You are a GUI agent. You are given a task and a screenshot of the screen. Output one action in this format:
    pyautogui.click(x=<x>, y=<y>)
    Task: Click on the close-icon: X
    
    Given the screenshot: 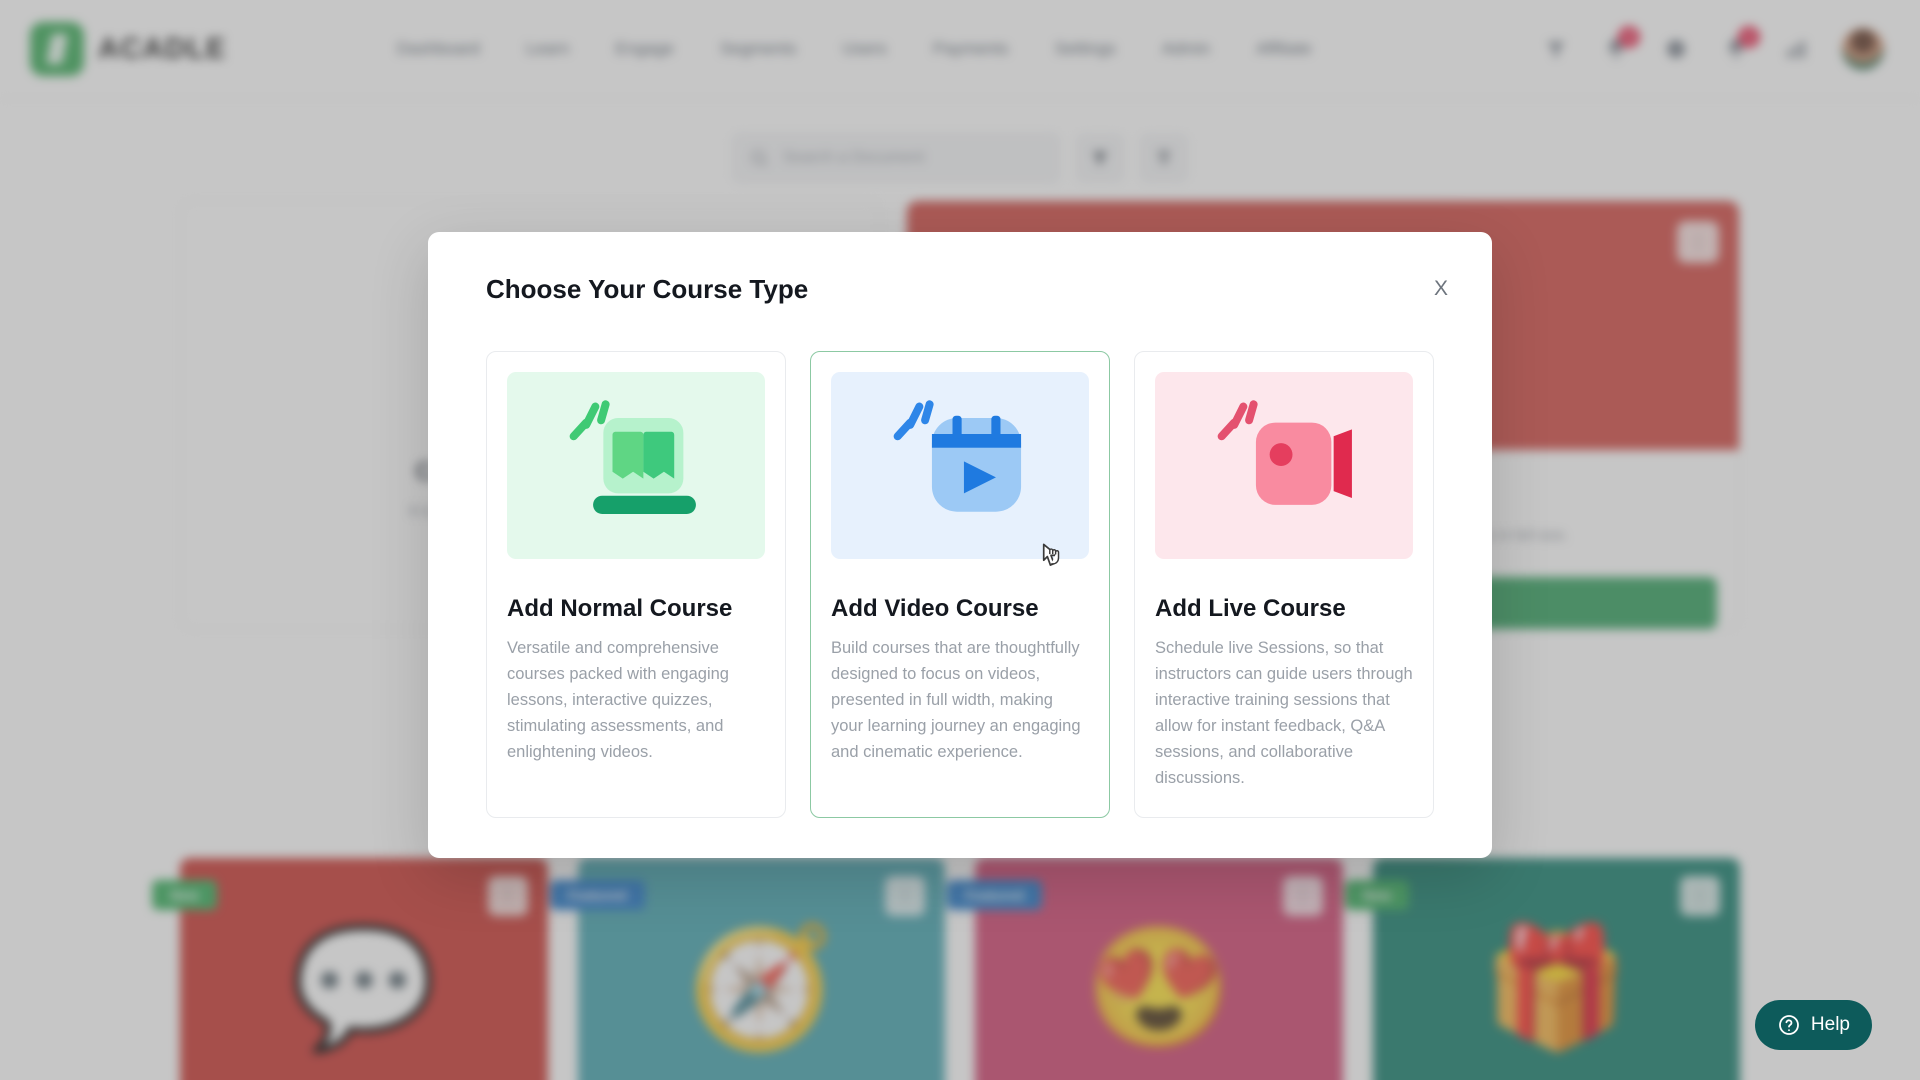 What is the action you would take?
    pyautogui.click(x=1441, y=288)
    